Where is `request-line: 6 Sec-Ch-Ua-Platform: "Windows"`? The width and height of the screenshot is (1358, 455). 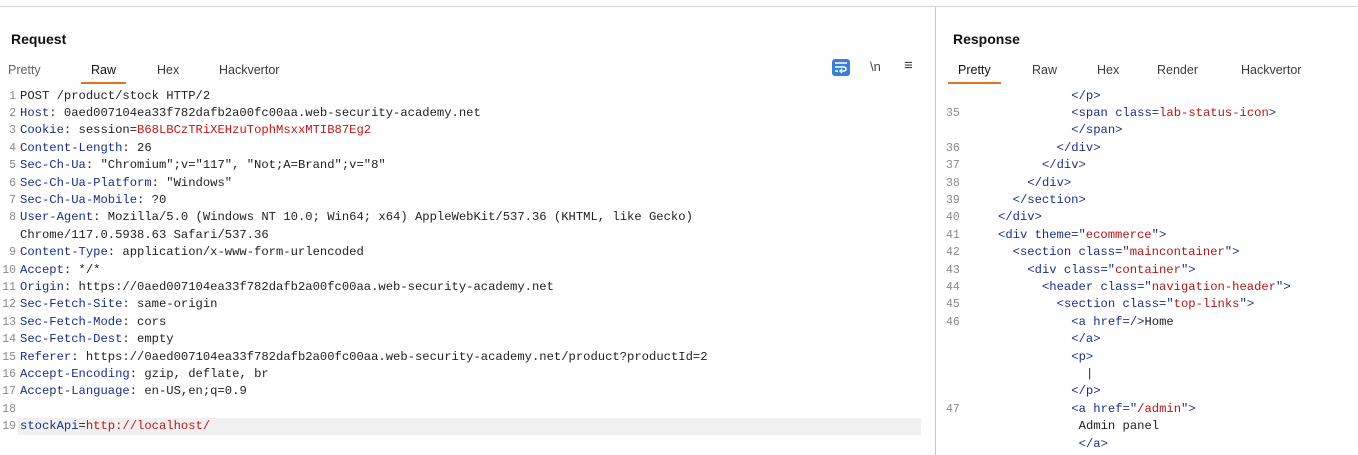
request-line: 6 Sec-Ch-Ua-Platform: "Windows" is located at coordinates (467, 183).